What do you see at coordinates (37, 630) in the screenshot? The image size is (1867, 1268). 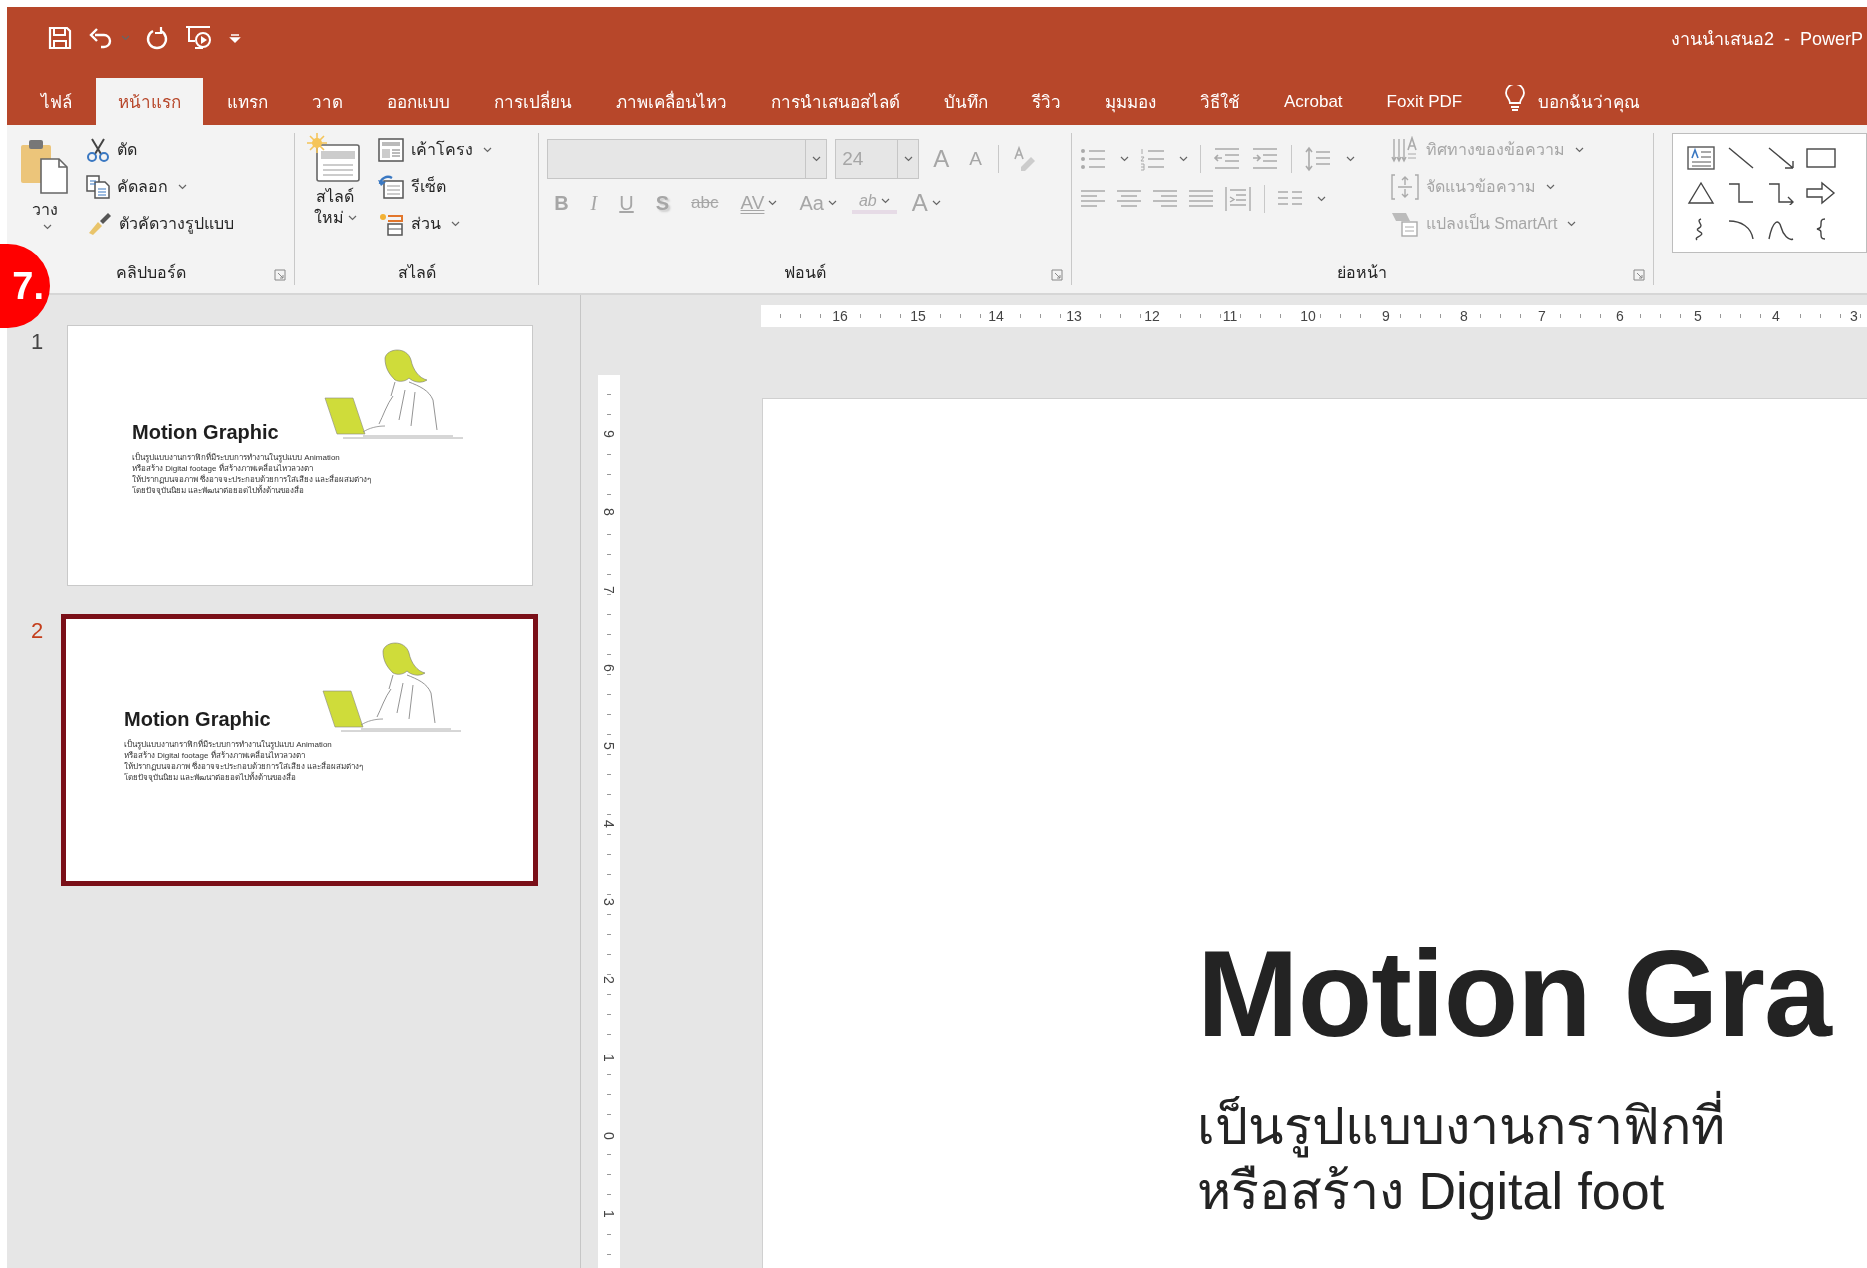 I see `slide-number: 2` at bounding box center [37, 630].